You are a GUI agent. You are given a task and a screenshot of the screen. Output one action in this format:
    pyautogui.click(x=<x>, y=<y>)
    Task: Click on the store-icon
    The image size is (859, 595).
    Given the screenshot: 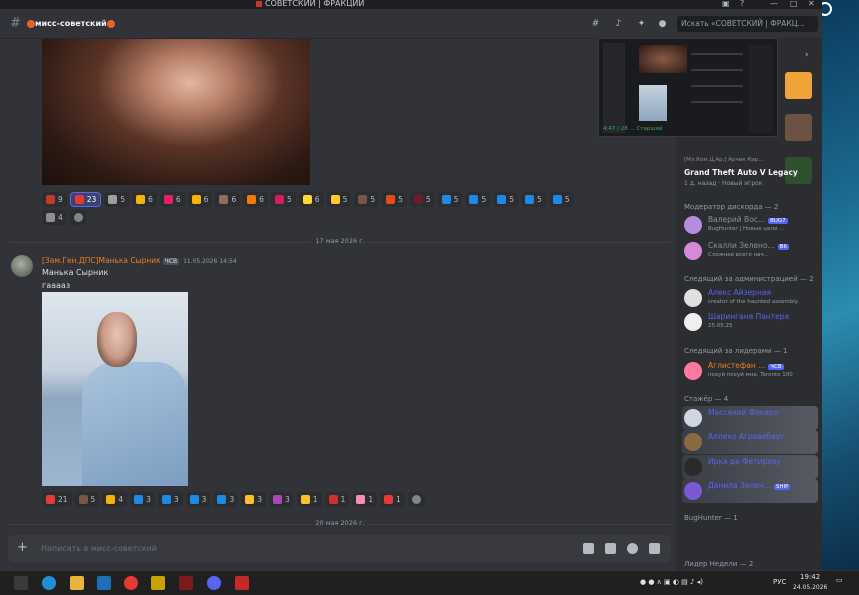 What is the action you would take?
    pyautogui.click(x=104, y=583)
    